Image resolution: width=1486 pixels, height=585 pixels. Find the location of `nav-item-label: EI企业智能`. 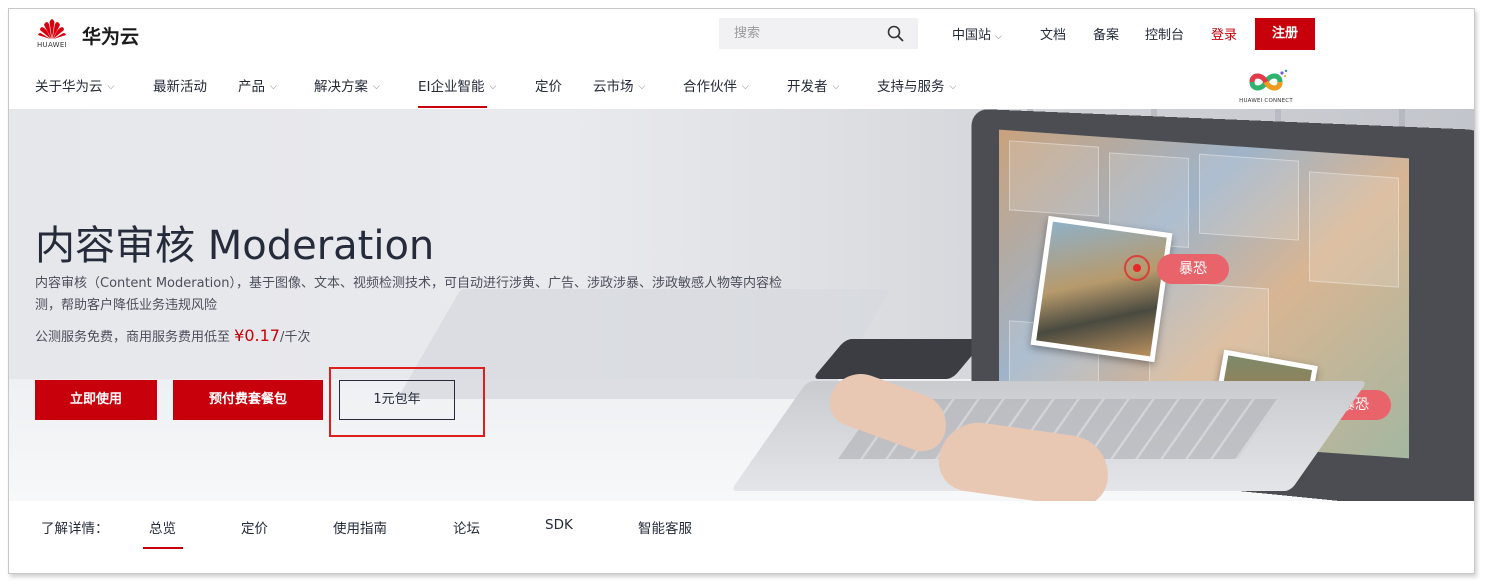

nav-item-label: EI企业智能 is located at coordinates (451, 87).